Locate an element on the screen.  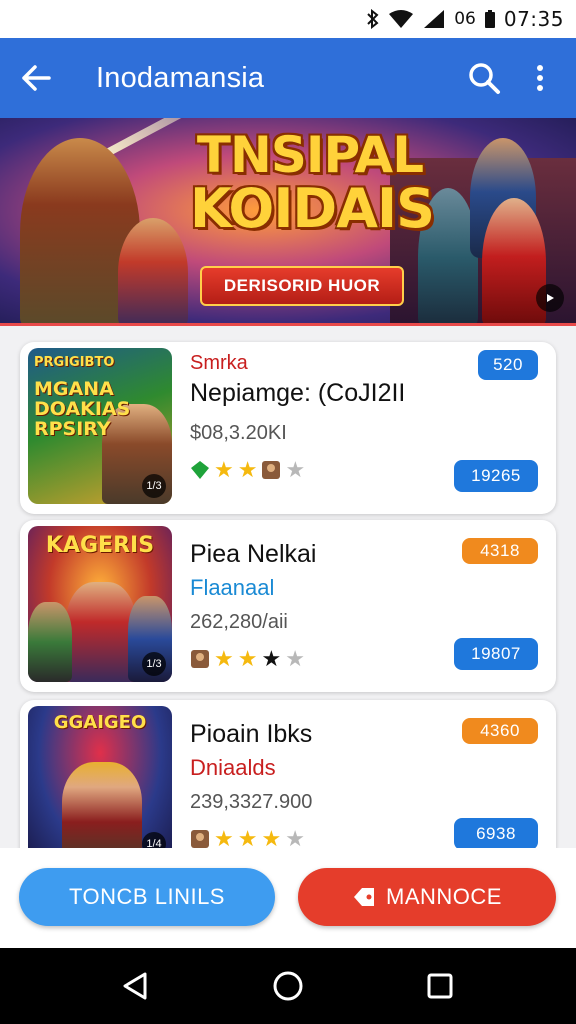
arrow-left-icon is located at coordinates (36, 78).